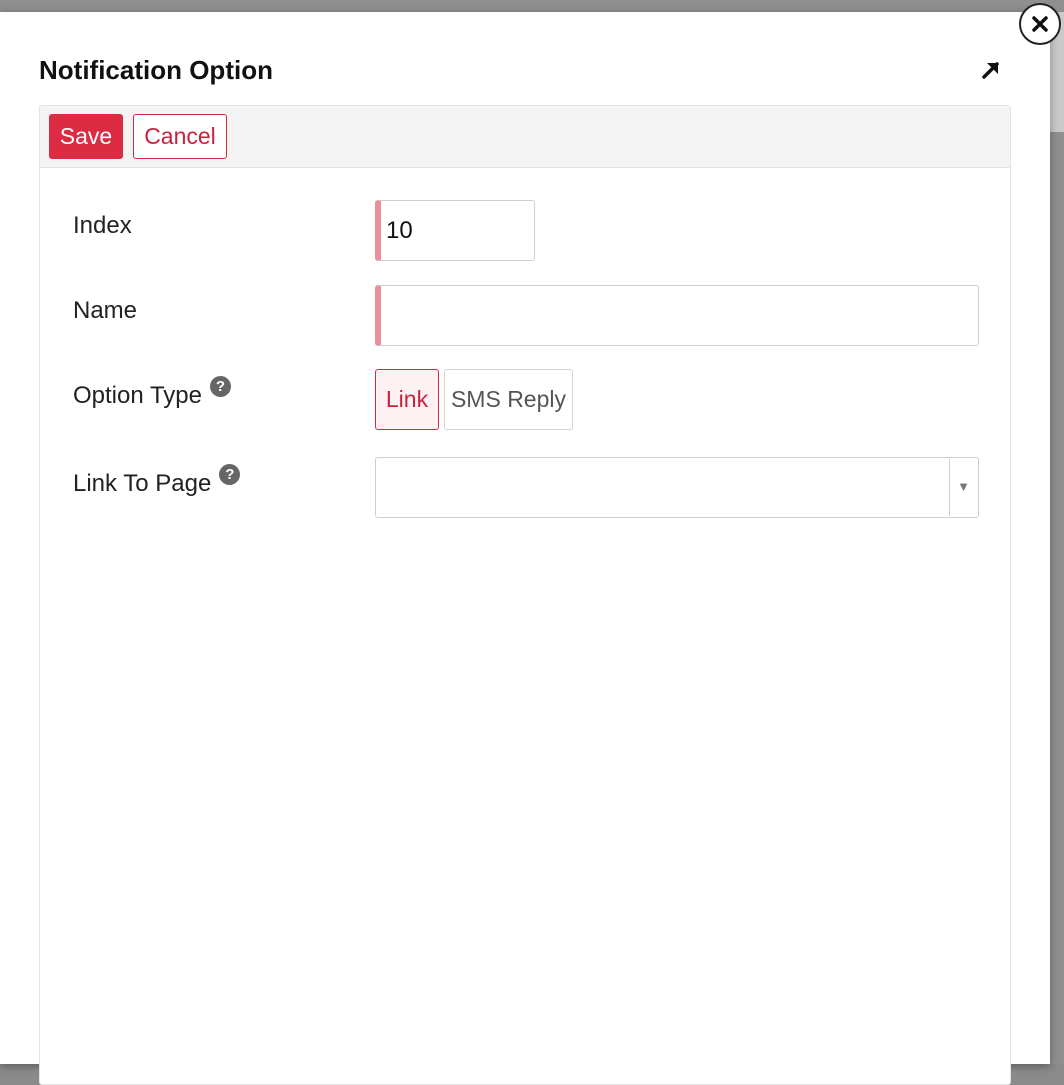  I want to click on option-type-label: Option Type, so click(137, 395).